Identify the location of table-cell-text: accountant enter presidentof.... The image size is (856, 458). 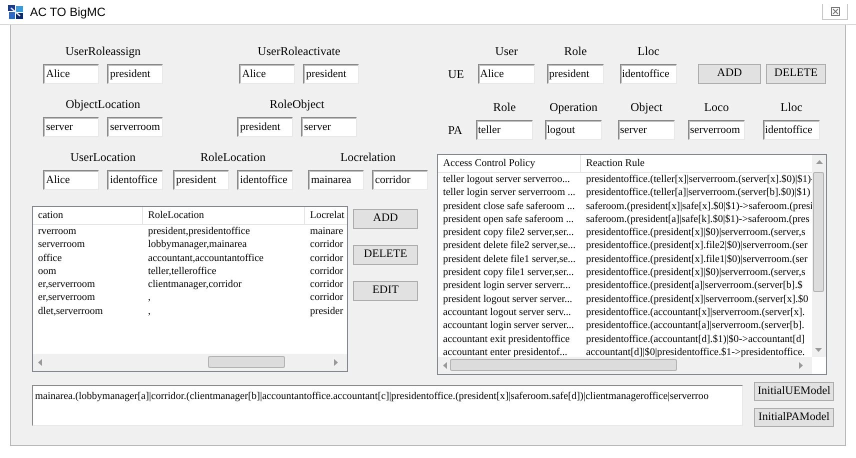
(505, 353).